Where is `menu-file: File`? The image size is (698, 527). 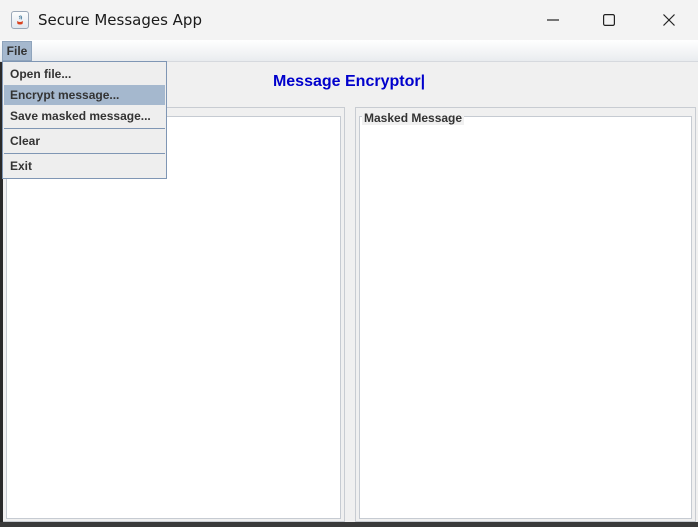
menu-file: File is located at coordinates (17, 51).